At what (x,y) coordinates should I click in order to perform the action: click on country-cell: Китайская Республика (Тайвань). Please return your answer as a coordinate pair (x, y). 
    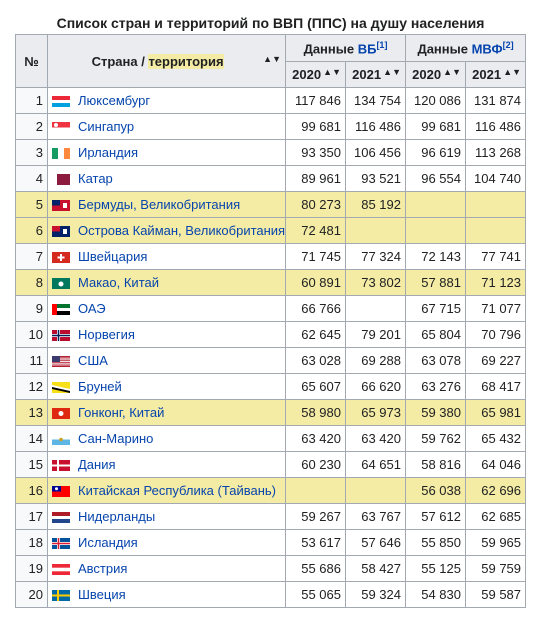
    Looking at the image, I should click on (166, 490).